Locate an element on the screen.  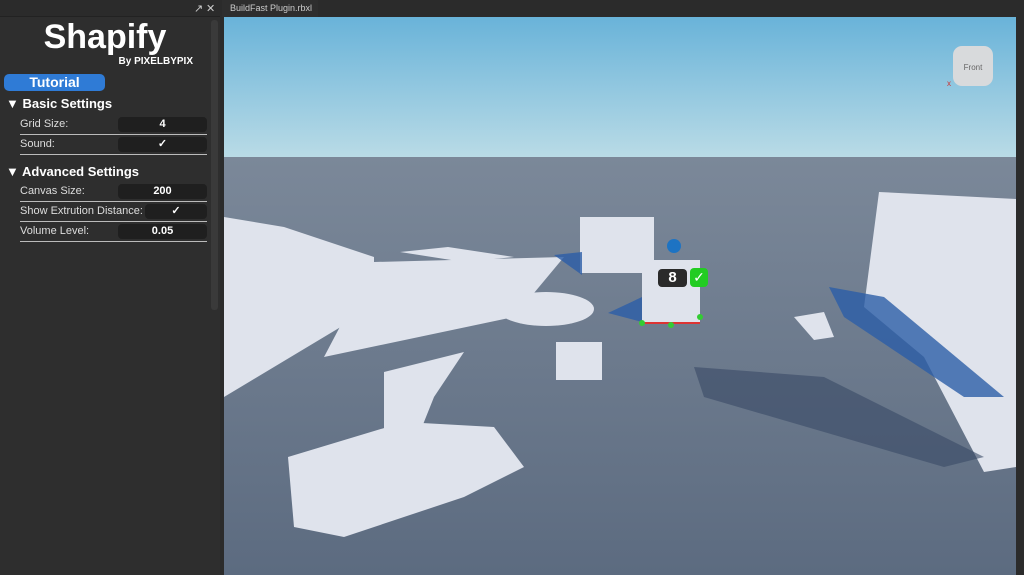
canvas-size-row: Canvas Size: 200 is located at coordinates (113, 192).